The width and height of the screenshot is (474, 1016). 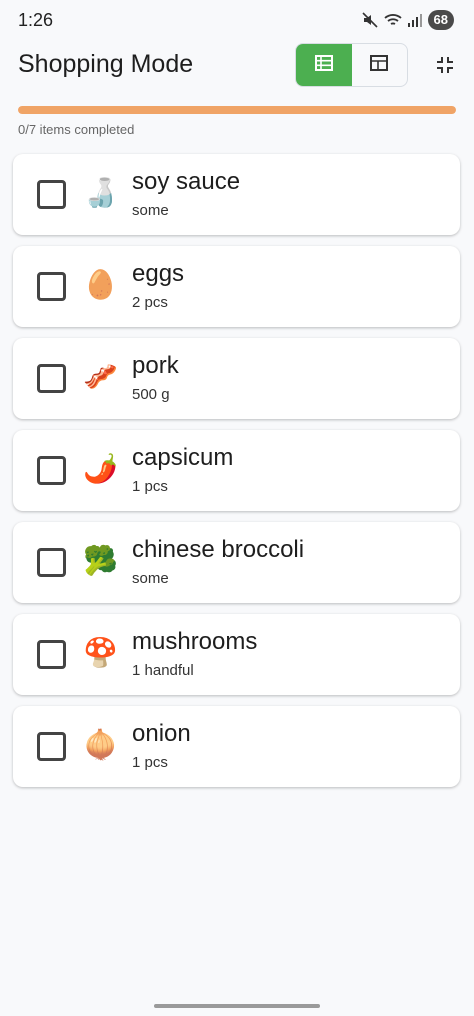 I want to click on list-item: 🍶 soy sauce some, so click(x=236, y=194).